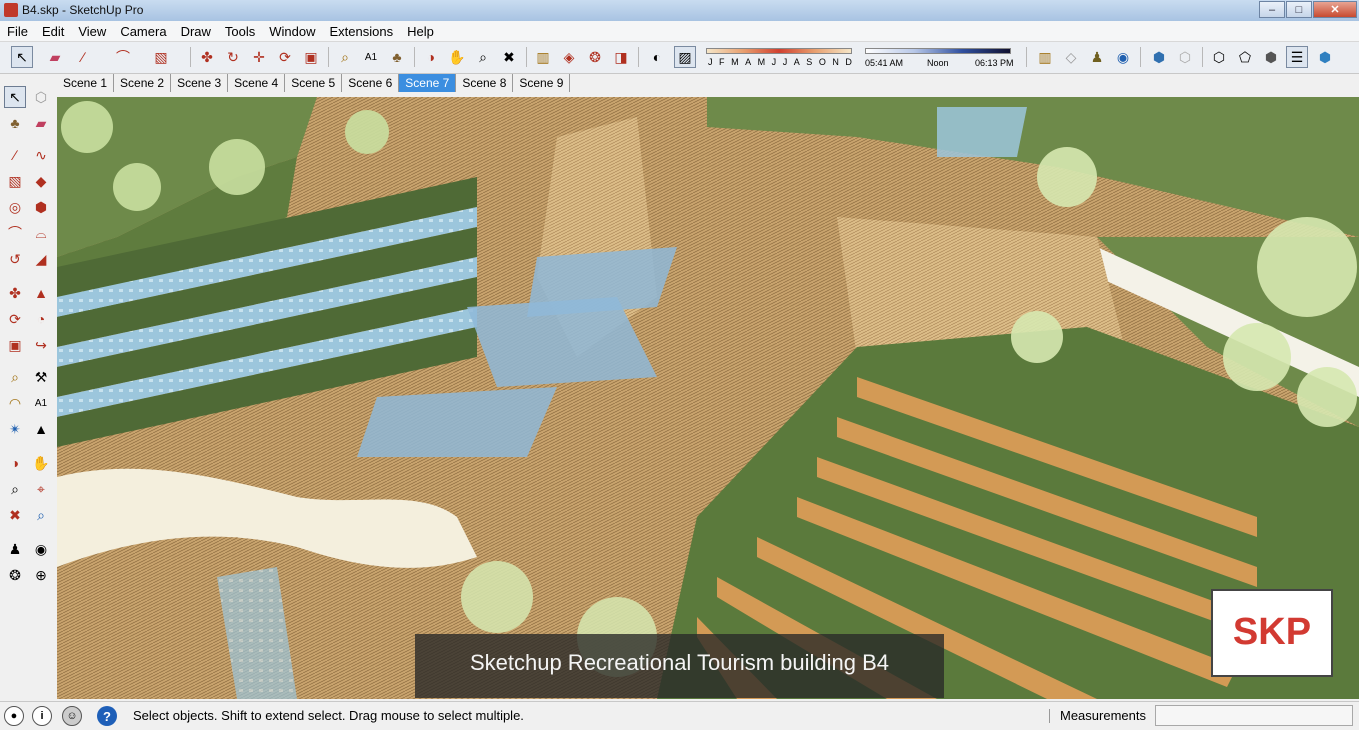 This screenshot has height=730, width=1359. What do you see at coordinates (779, 57) in the screenshot?
I see `shadow-date-slider: J F M A M J J A S O N D` at bounding box center [779, 57].